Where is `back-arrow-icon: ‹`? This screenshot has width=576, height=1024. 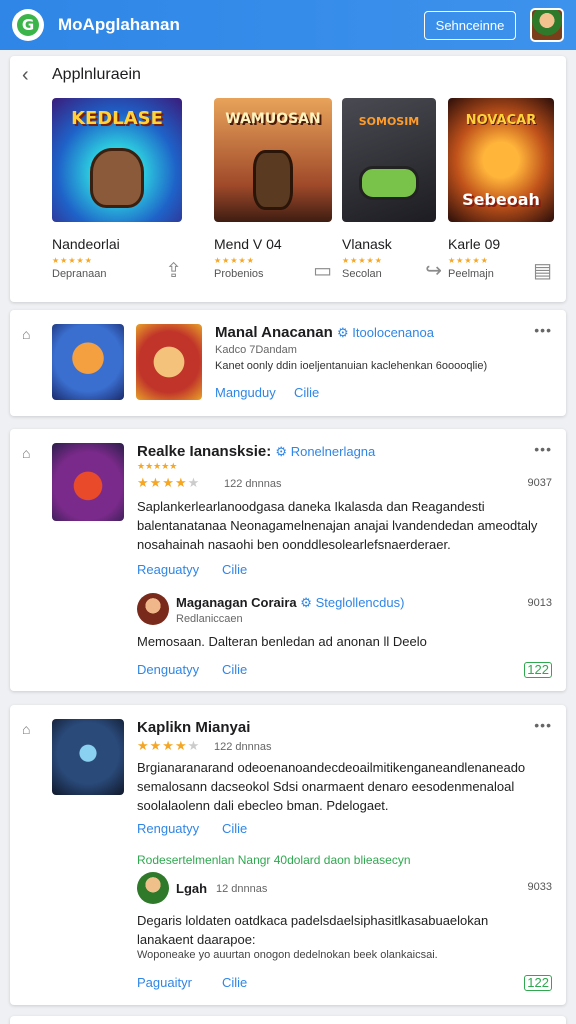 back-arrow-icon: ‹ is located at coordinates (25, 75).